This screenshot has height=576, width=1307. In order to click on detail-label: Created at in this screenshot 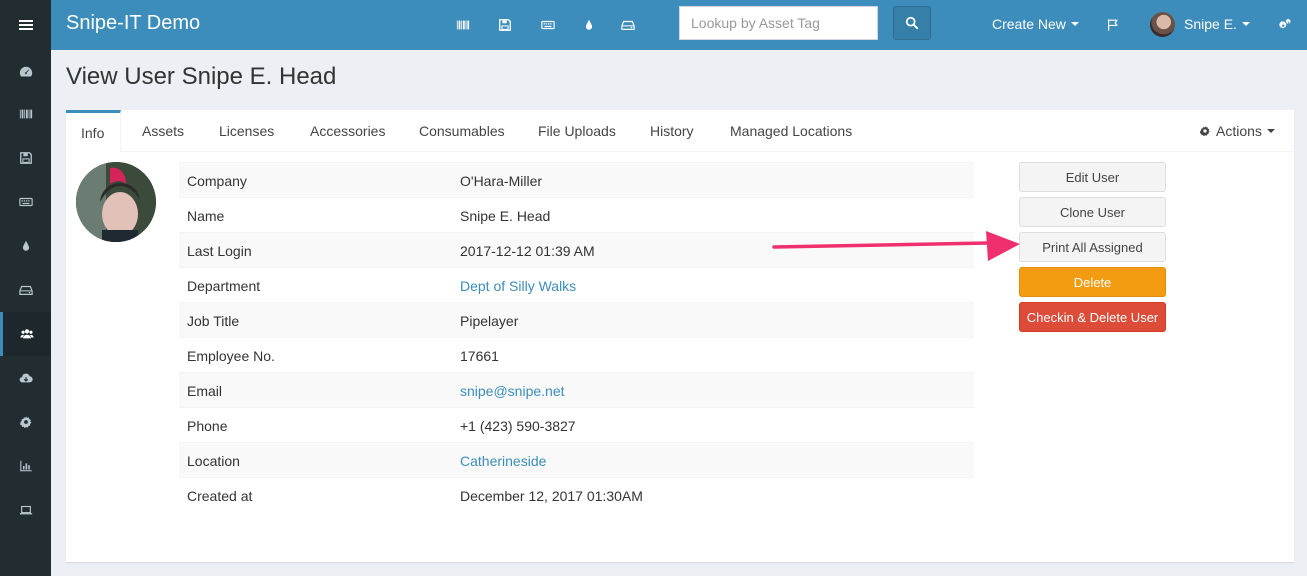, I will do `click(220, 496)`.